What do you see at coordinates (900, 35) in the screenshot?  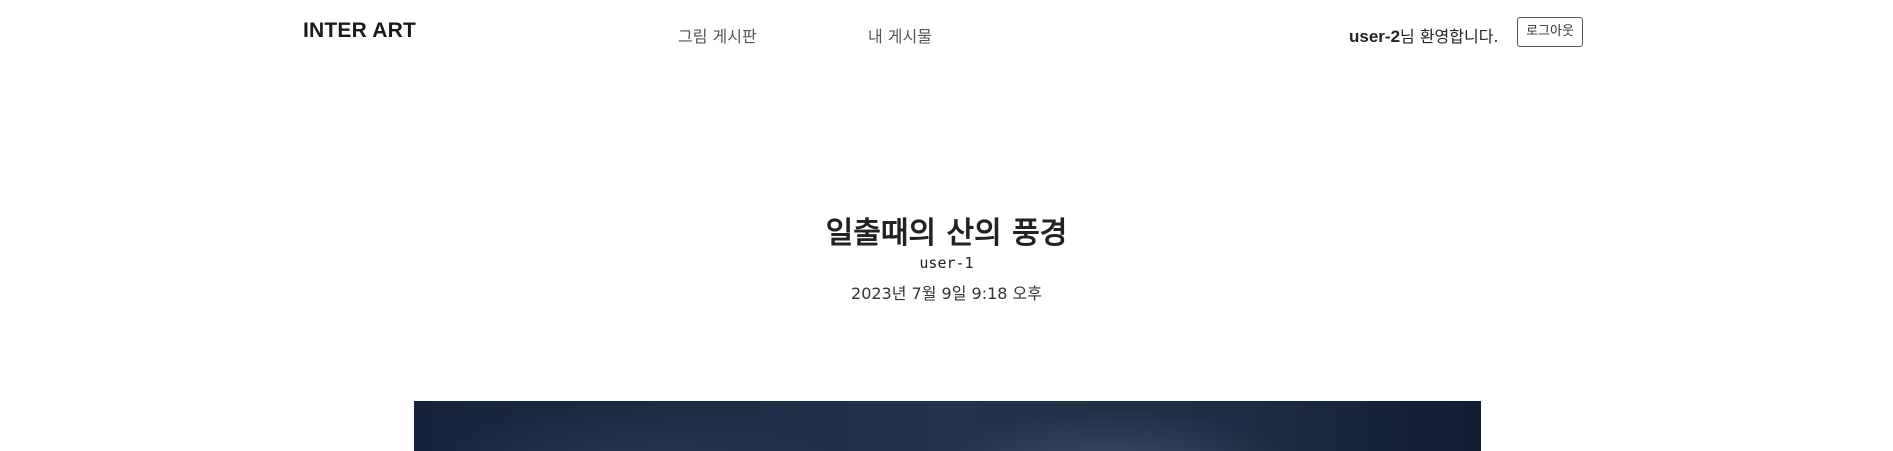 I see `nav-my-posts: 내 게시물` at bounding box center [900, 35].